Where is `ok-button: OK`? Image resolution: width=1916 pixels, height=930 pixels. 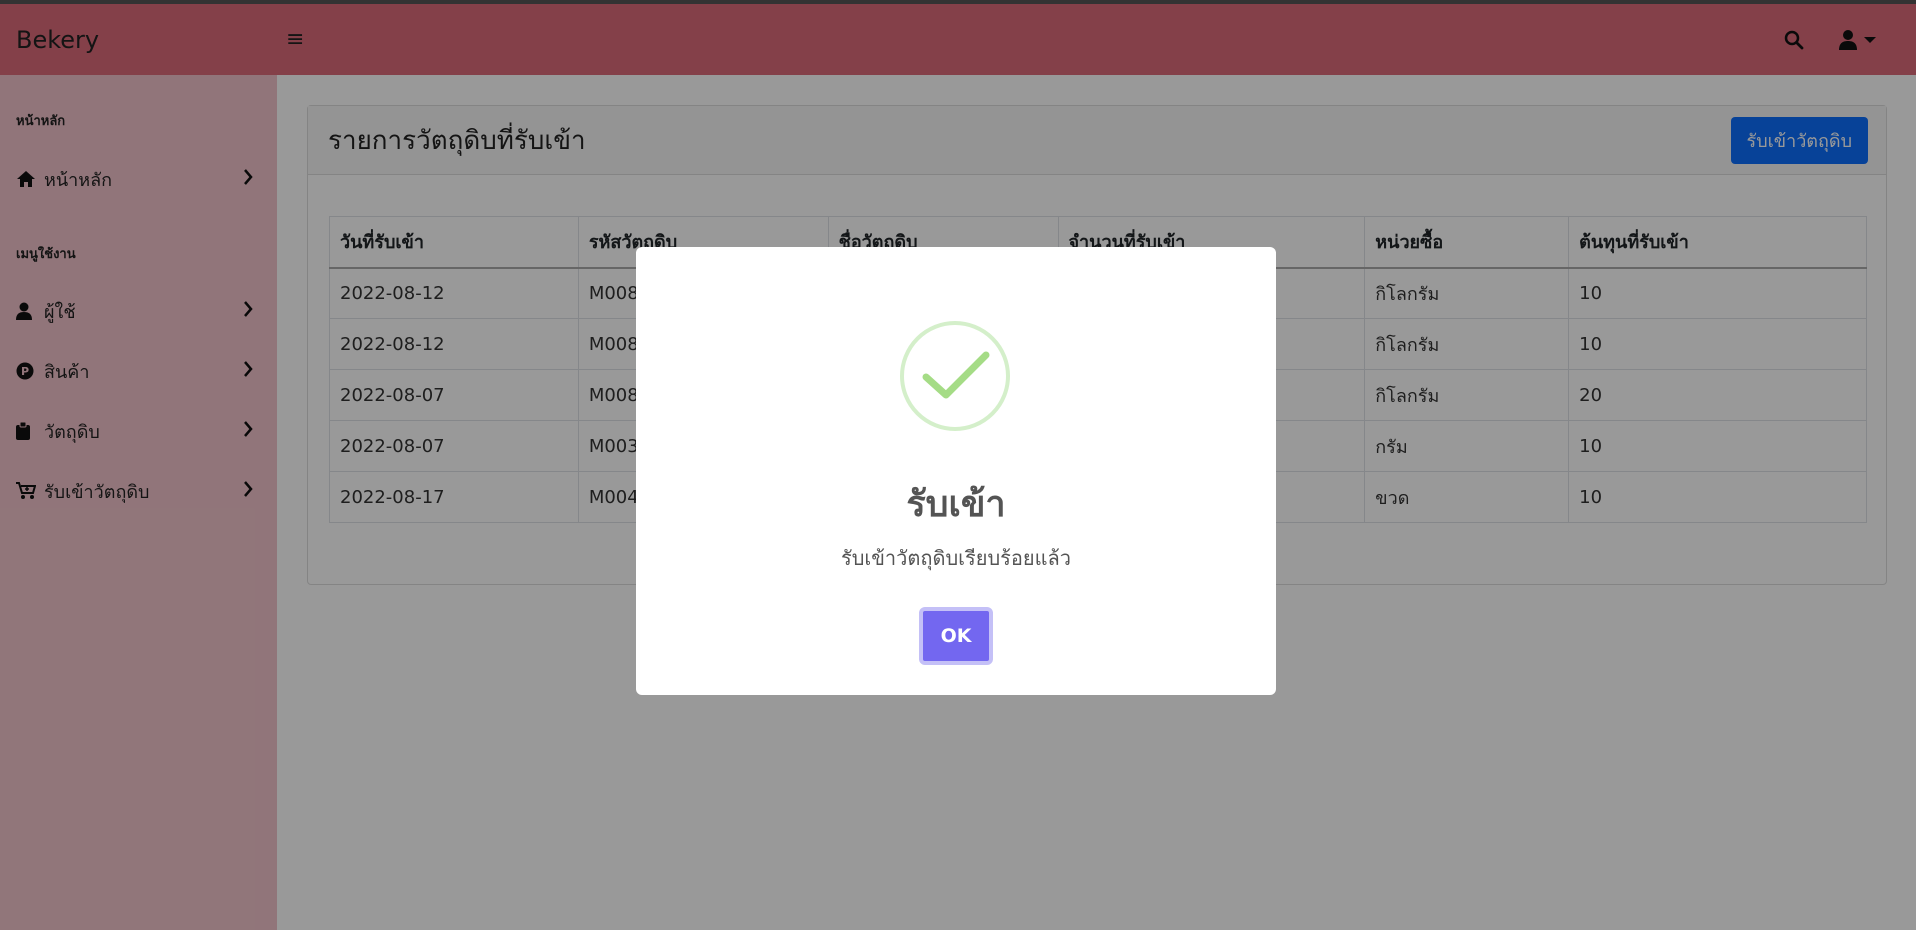
ok-button: OK is located at coordinates (956, 636).